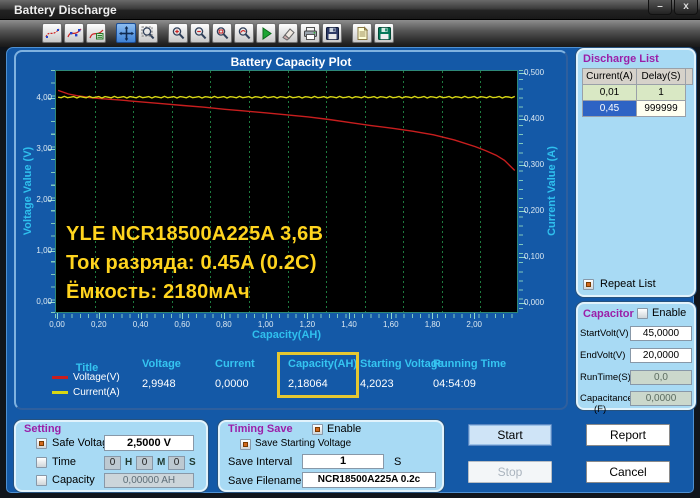 This screenshot has height=498, width=700. Describe the element at coordinates (521, 191) in the screenshot. I see `right-axis-minor-ticks` at that location.